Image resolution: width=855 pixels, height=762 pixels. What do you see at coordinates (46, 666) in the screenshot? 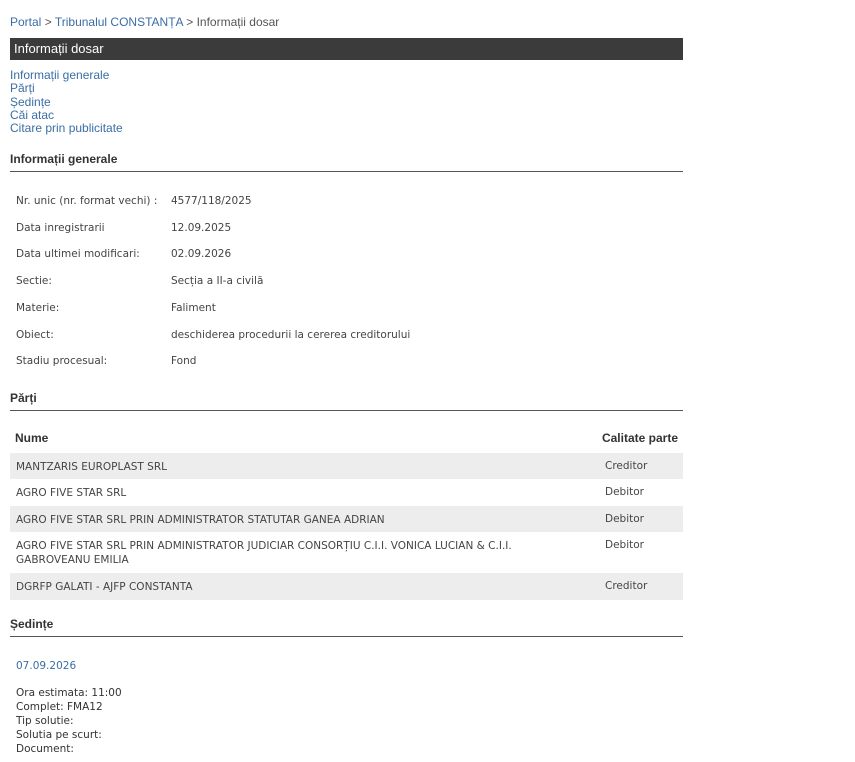
I see `hearing-date-link: 07.09.2026` at bounding box center [46, 666].